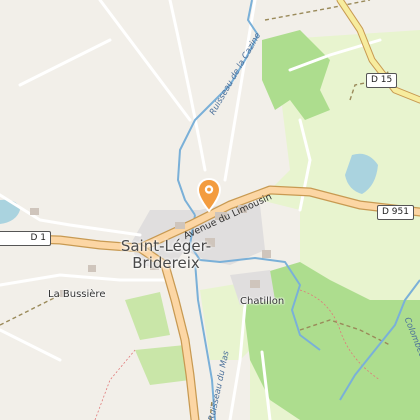  I want to click on road-shield-d15: D 15, so click(382, 80).